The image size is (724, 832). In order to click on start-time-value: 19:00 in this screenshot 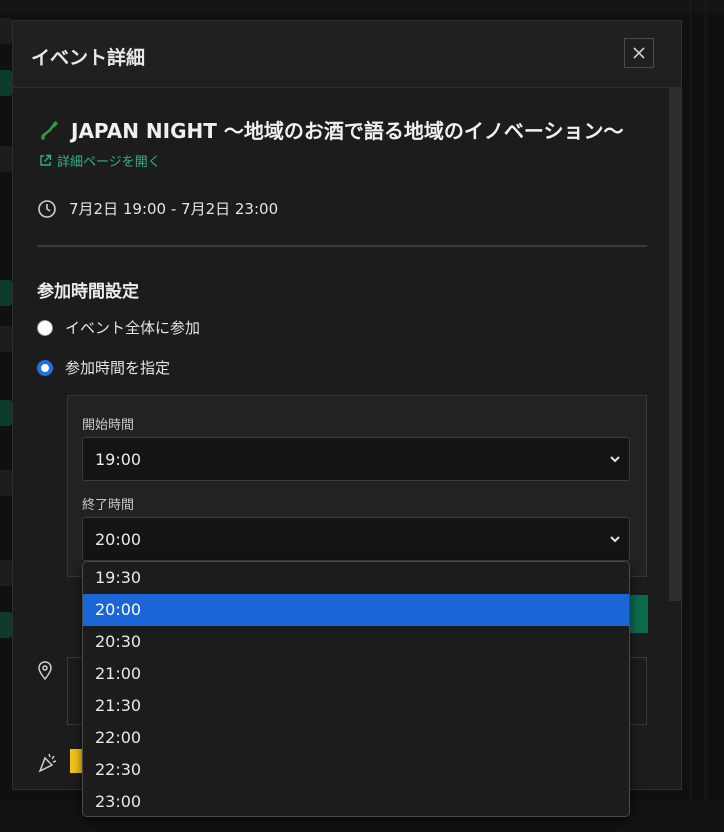, I will do `click(118, 459)`.